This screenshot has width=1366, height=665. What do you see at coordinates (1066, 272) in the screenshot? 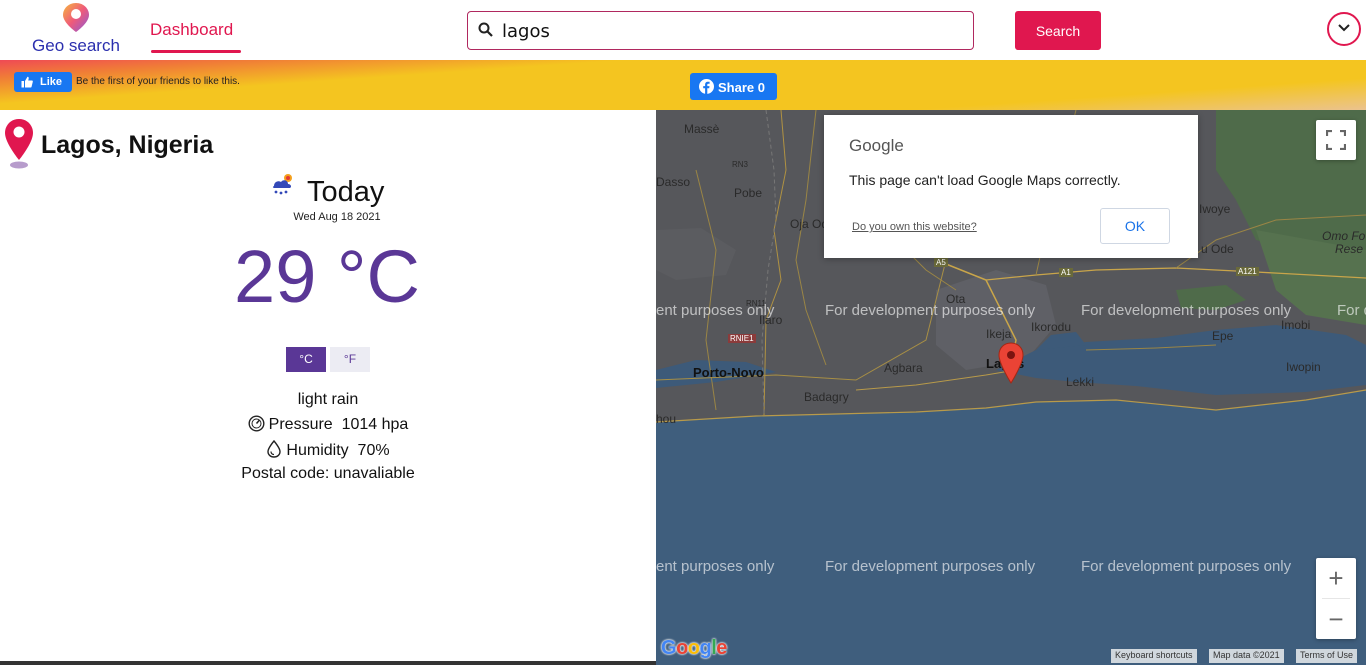
I see `road-label: A1` at bounding box center [1066, 272].